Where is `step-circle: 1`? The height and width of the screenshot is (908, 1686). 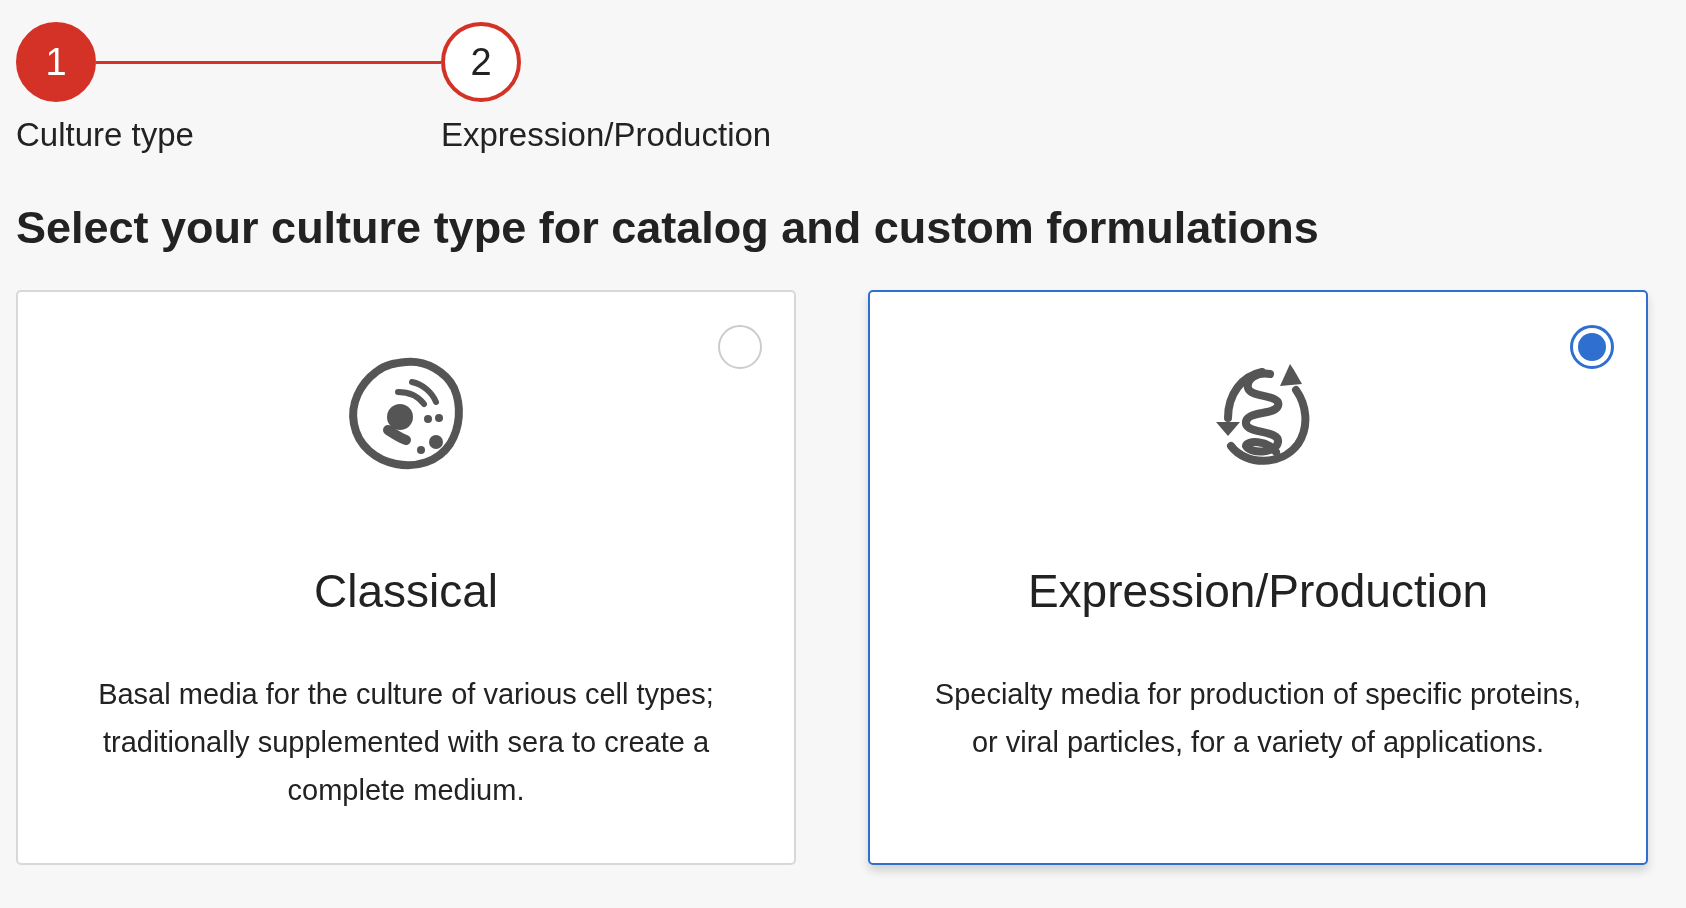 step-circle: 1 is located at coordinates (56, 62).